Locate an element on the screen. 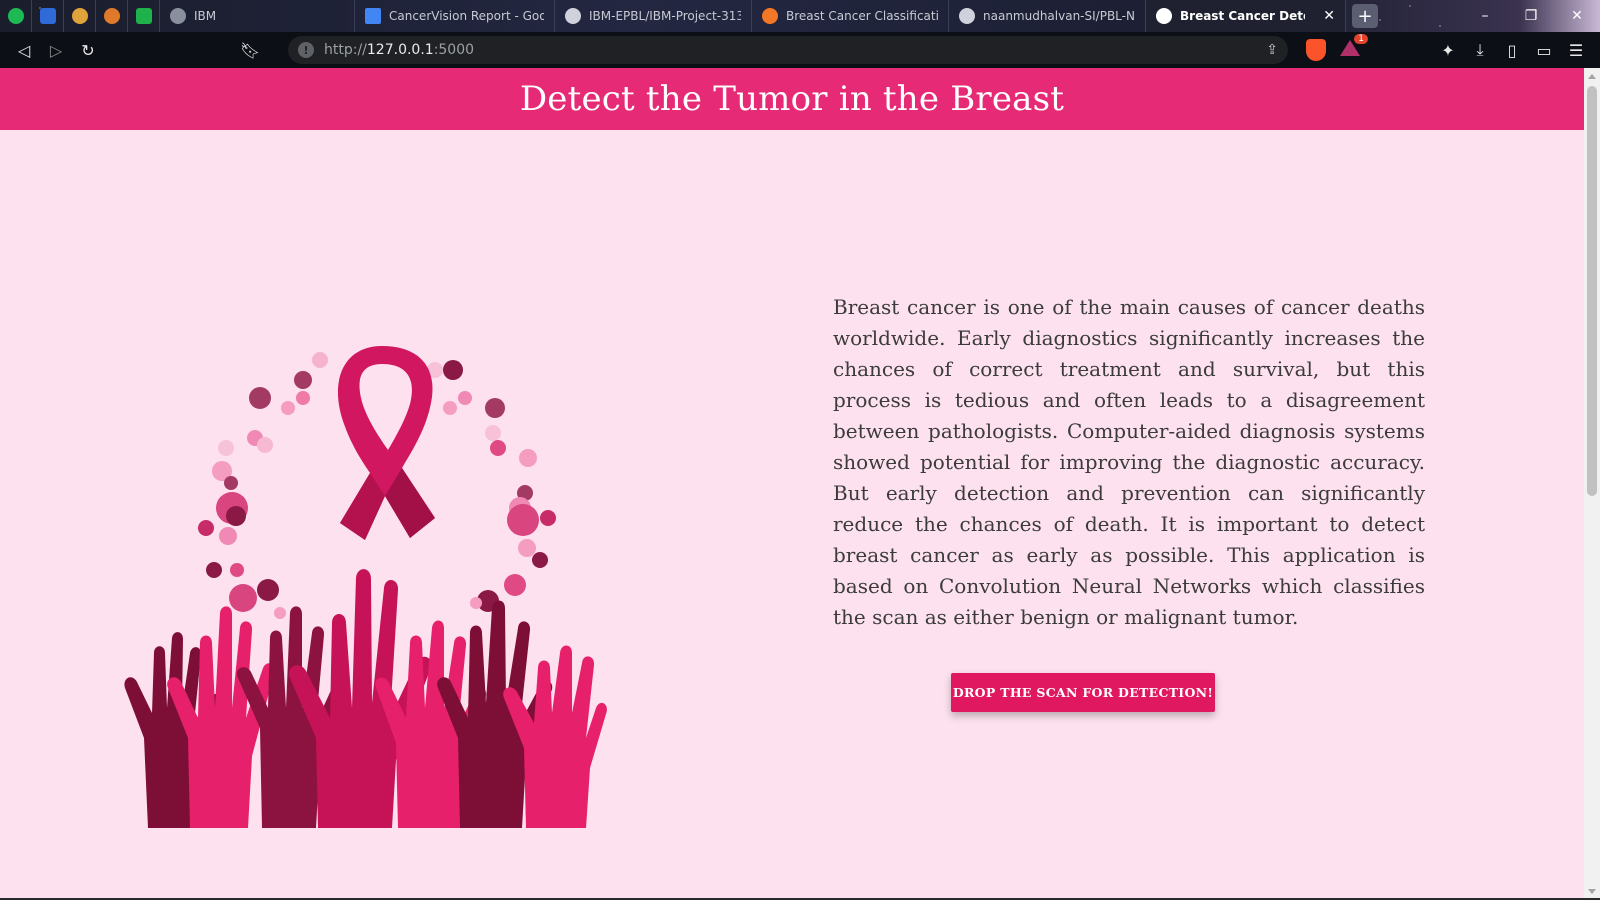 This screenshot has width=1600, height=900. page-title: Detect the Tumor in the Breast is located at coordinates (792, 99).